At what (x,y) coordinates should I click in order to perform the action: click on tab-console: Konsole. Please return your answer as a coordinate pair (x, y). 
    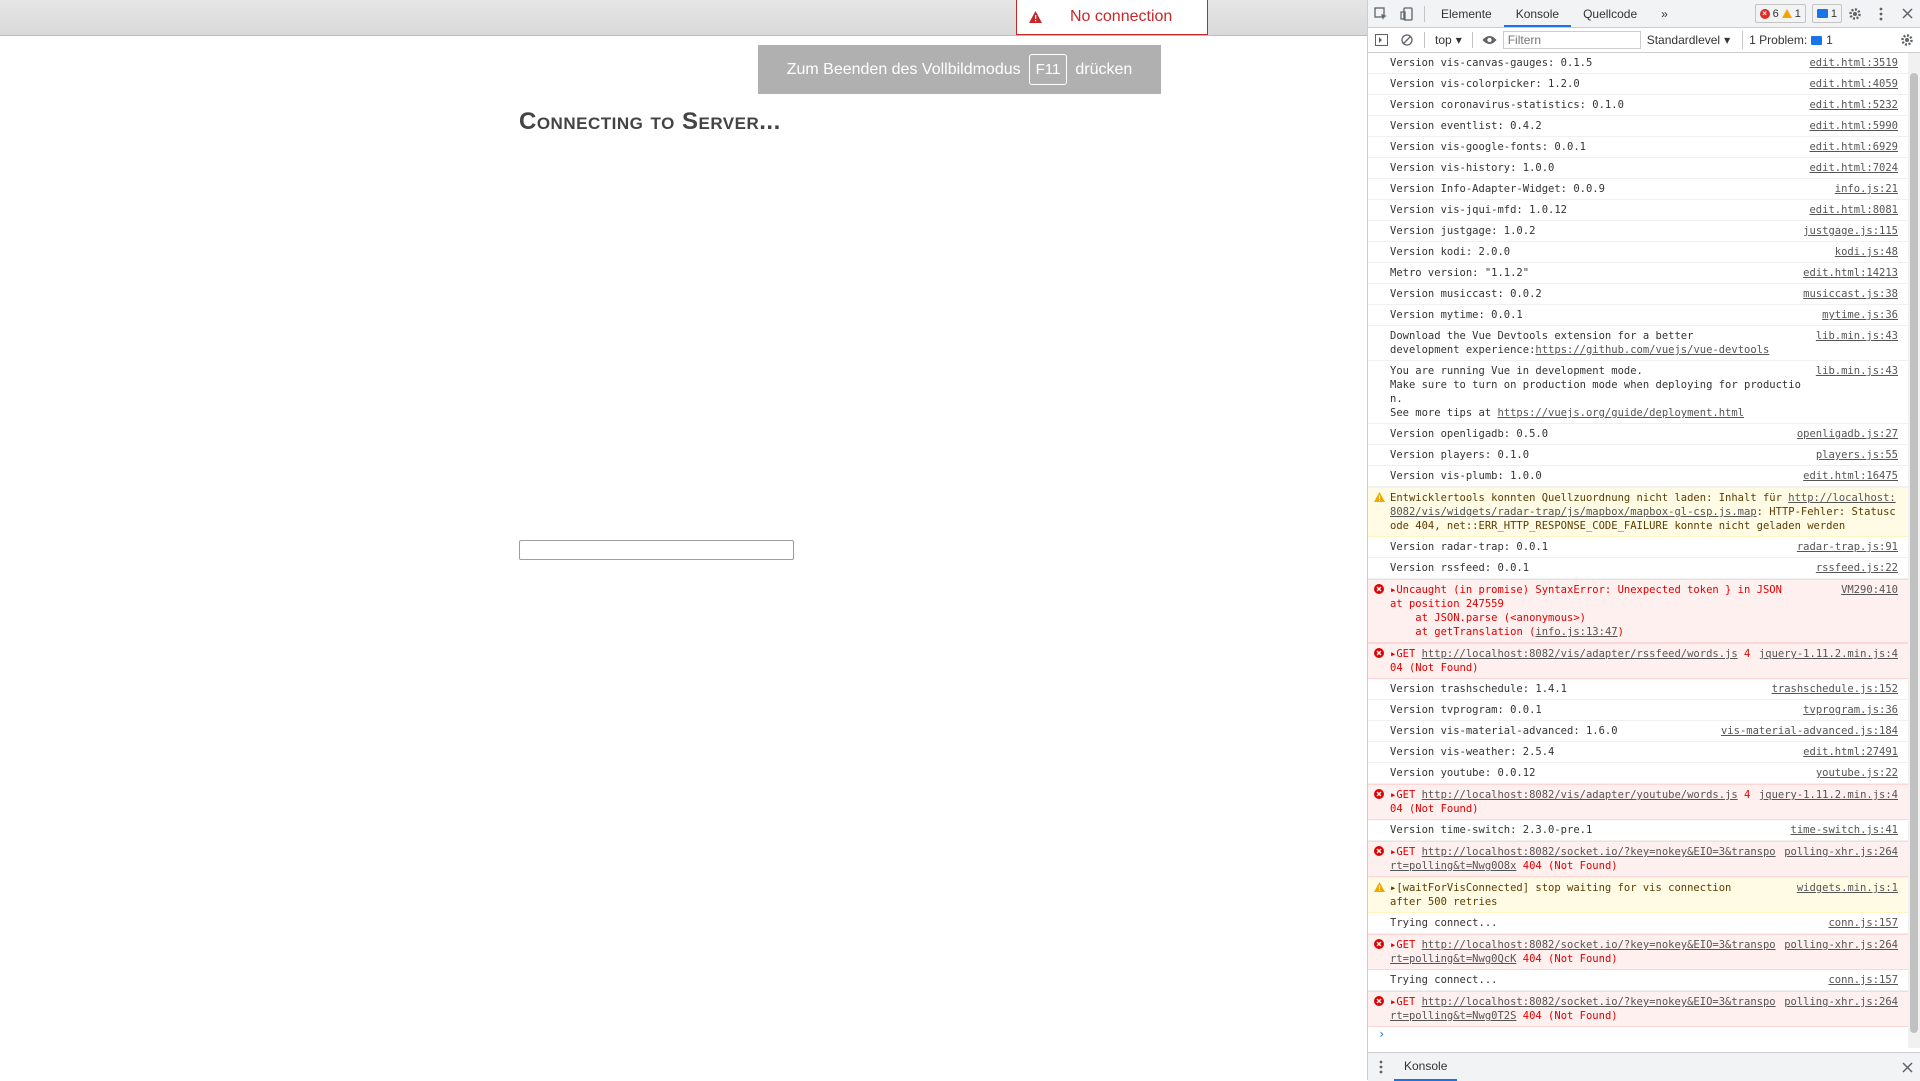
    Looking at the image, I should click on (1537, 13).